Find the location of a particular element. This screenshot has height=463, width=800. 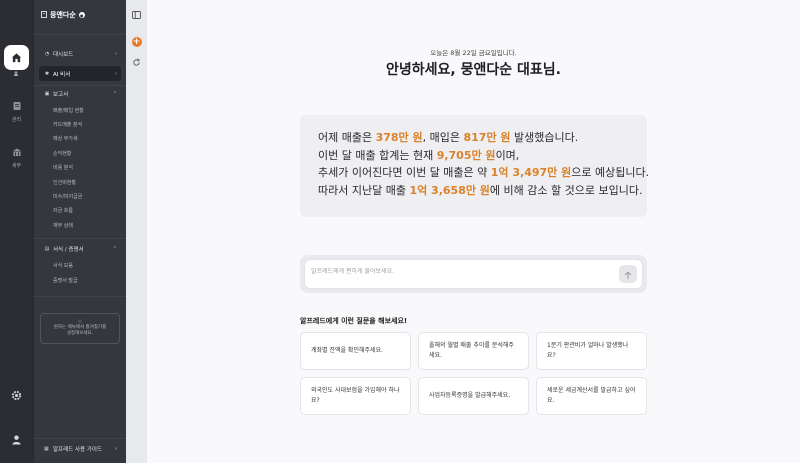

suggestion-text: 외국인도 사대보험을 가입해야 하나요? is located at coordinates (355, 395).